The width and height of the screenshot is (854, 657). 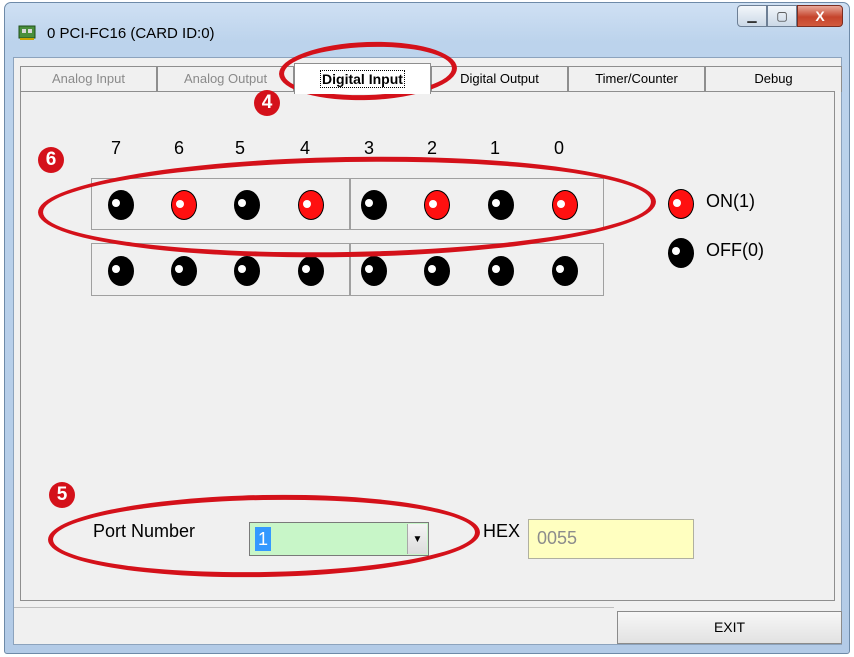 I want to click on tab-timer-counter: Timer/Counter, so click(x=636, y=79).